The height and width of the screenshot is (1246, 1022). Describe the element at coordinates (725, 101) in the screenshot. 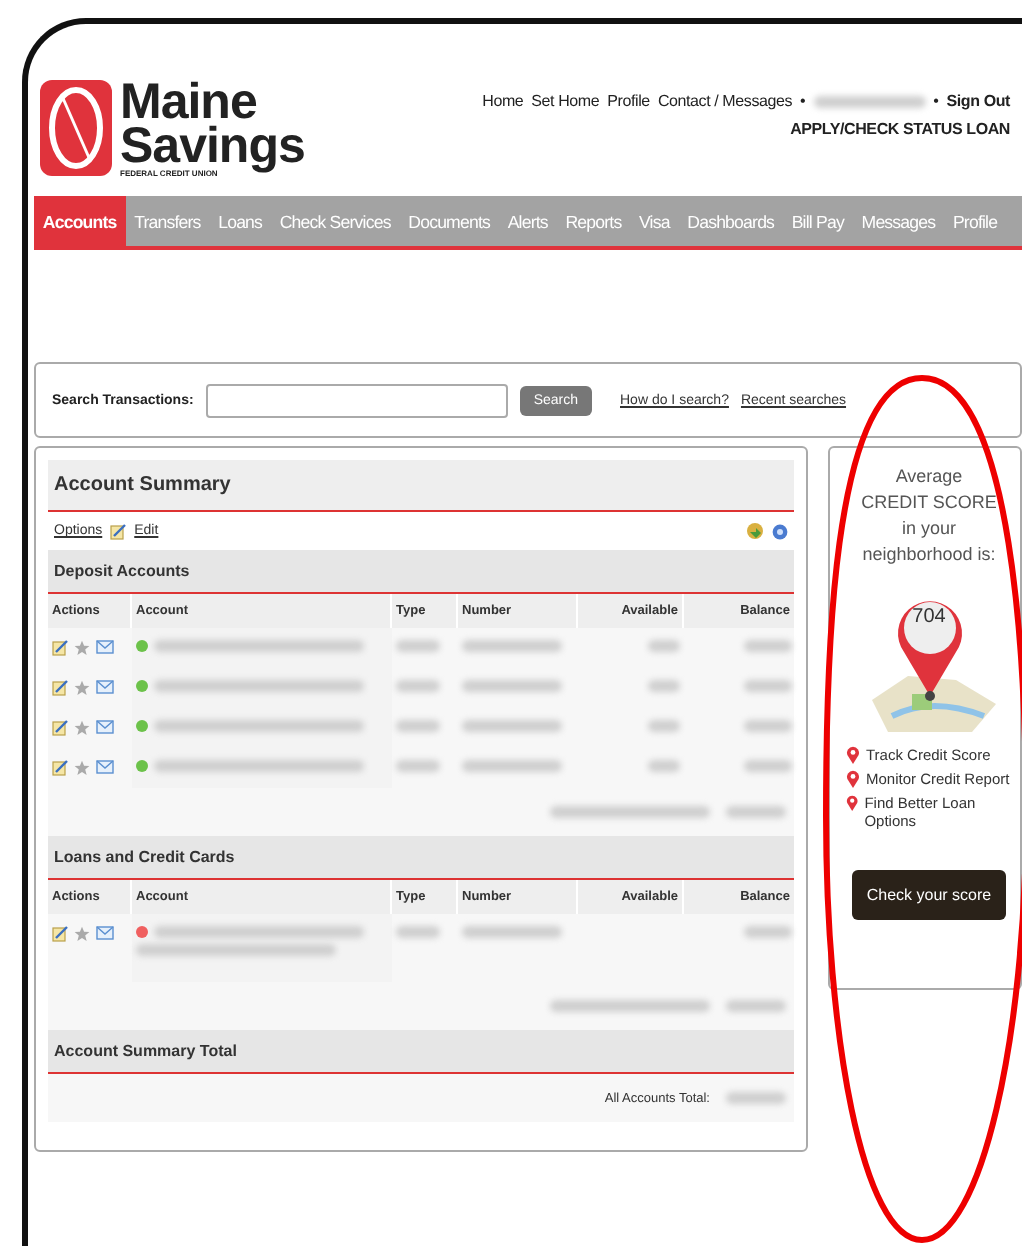

I see `top-link: Contact / Messages` at that location.